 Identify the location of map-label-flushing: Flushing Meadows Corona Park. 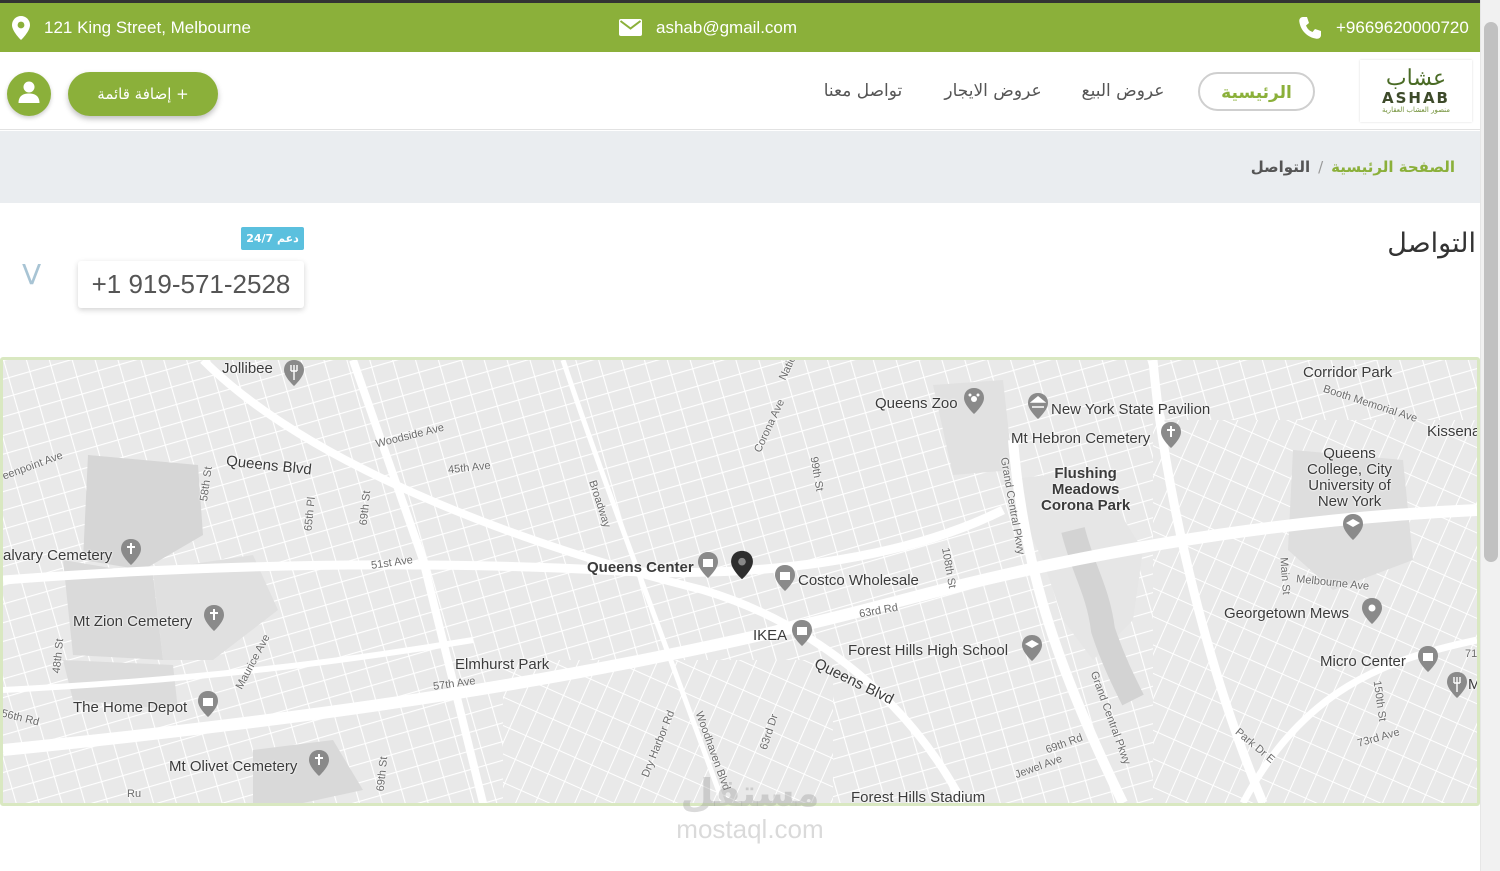
(1086, 489).